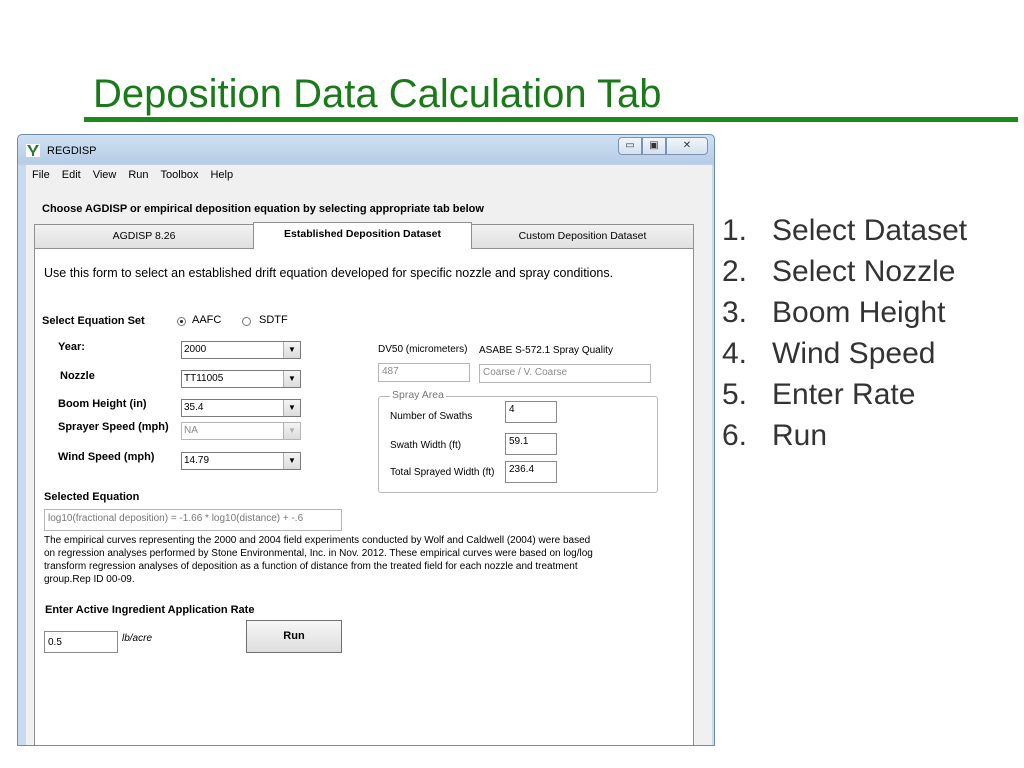  I want to click on swath-width-label: Swath Width (ft), so click(426, 445).